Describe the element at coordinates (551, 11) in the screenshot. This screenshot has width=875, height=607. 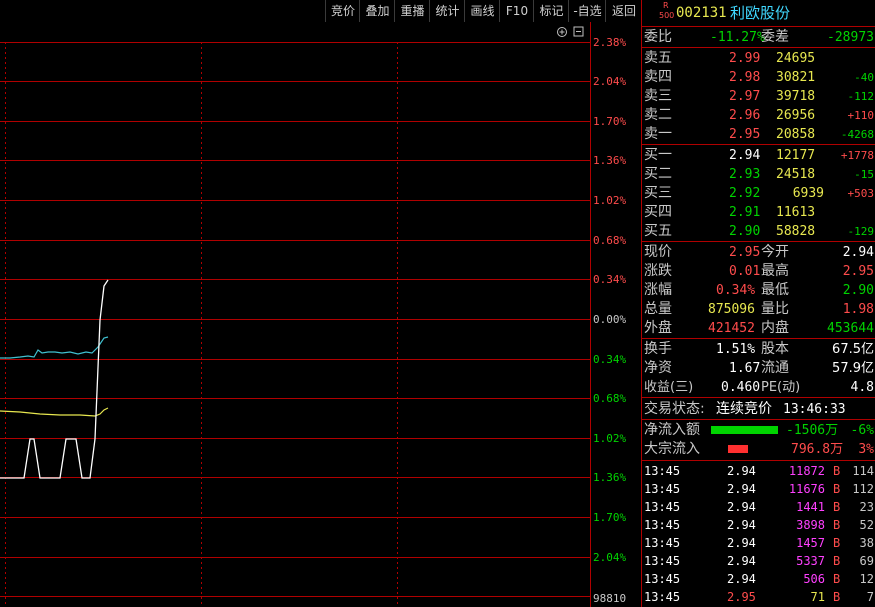
I see `mark-button: 标记` at that location.